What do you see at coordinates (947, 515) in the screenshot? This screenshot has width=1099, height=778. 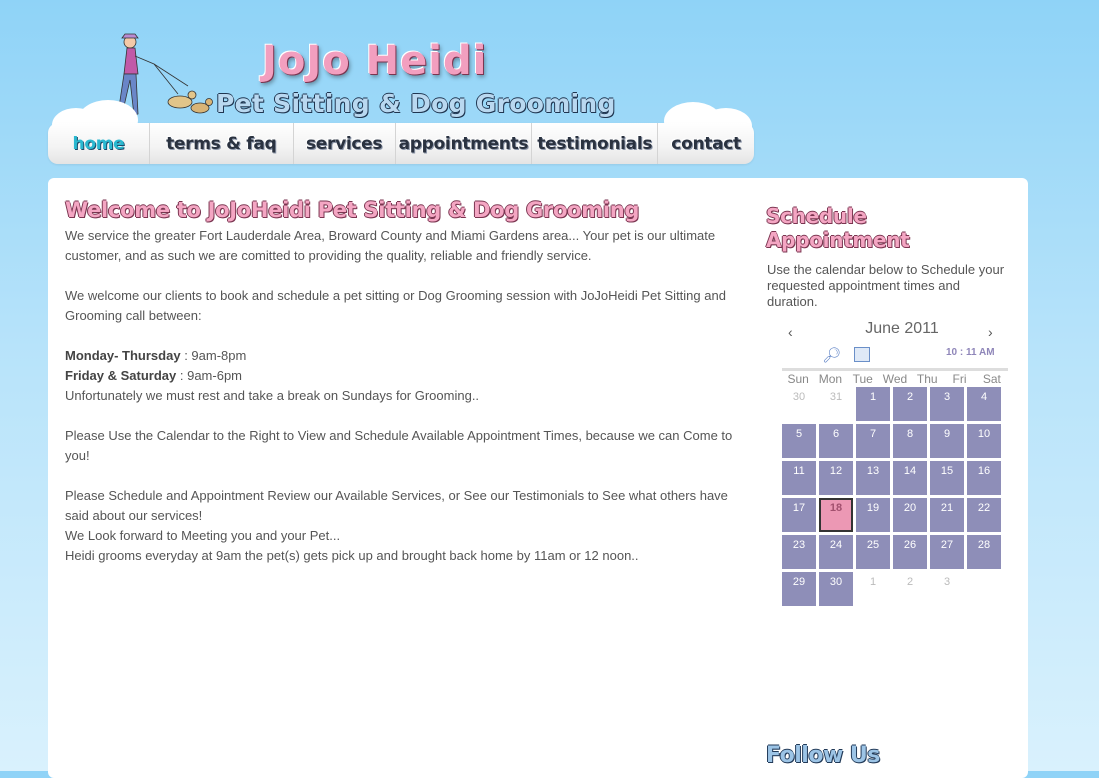 I see `calendar-day: 21` at bounding box center [947, 515].